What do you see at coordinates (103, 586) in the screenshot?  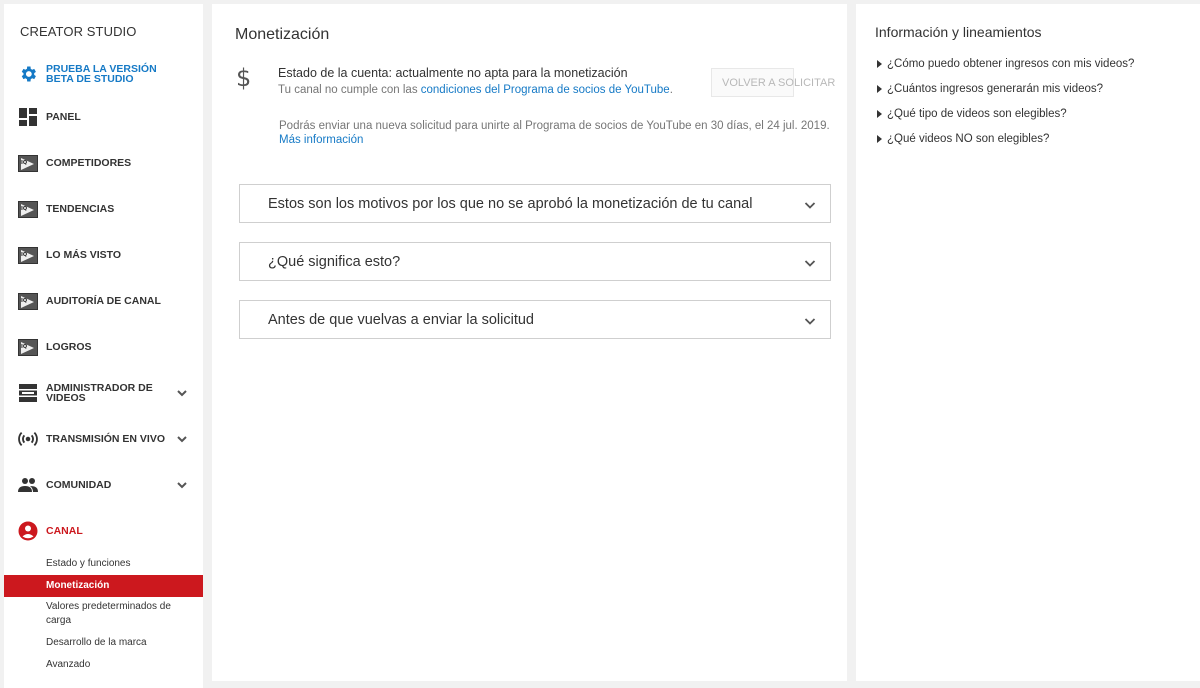 I see `sidebar-subitem-monetizacion: Monetización` at bounding box center [103, 586].